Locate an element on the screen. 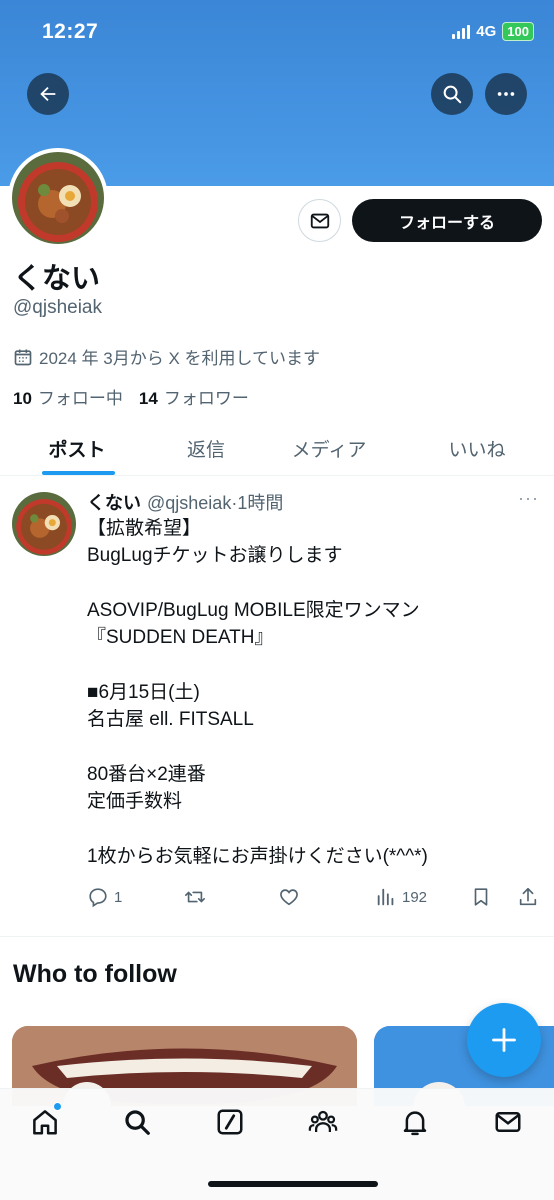  profile-tabs: ポスト 返信 メディア いいね is located at coordinates (277, 448).